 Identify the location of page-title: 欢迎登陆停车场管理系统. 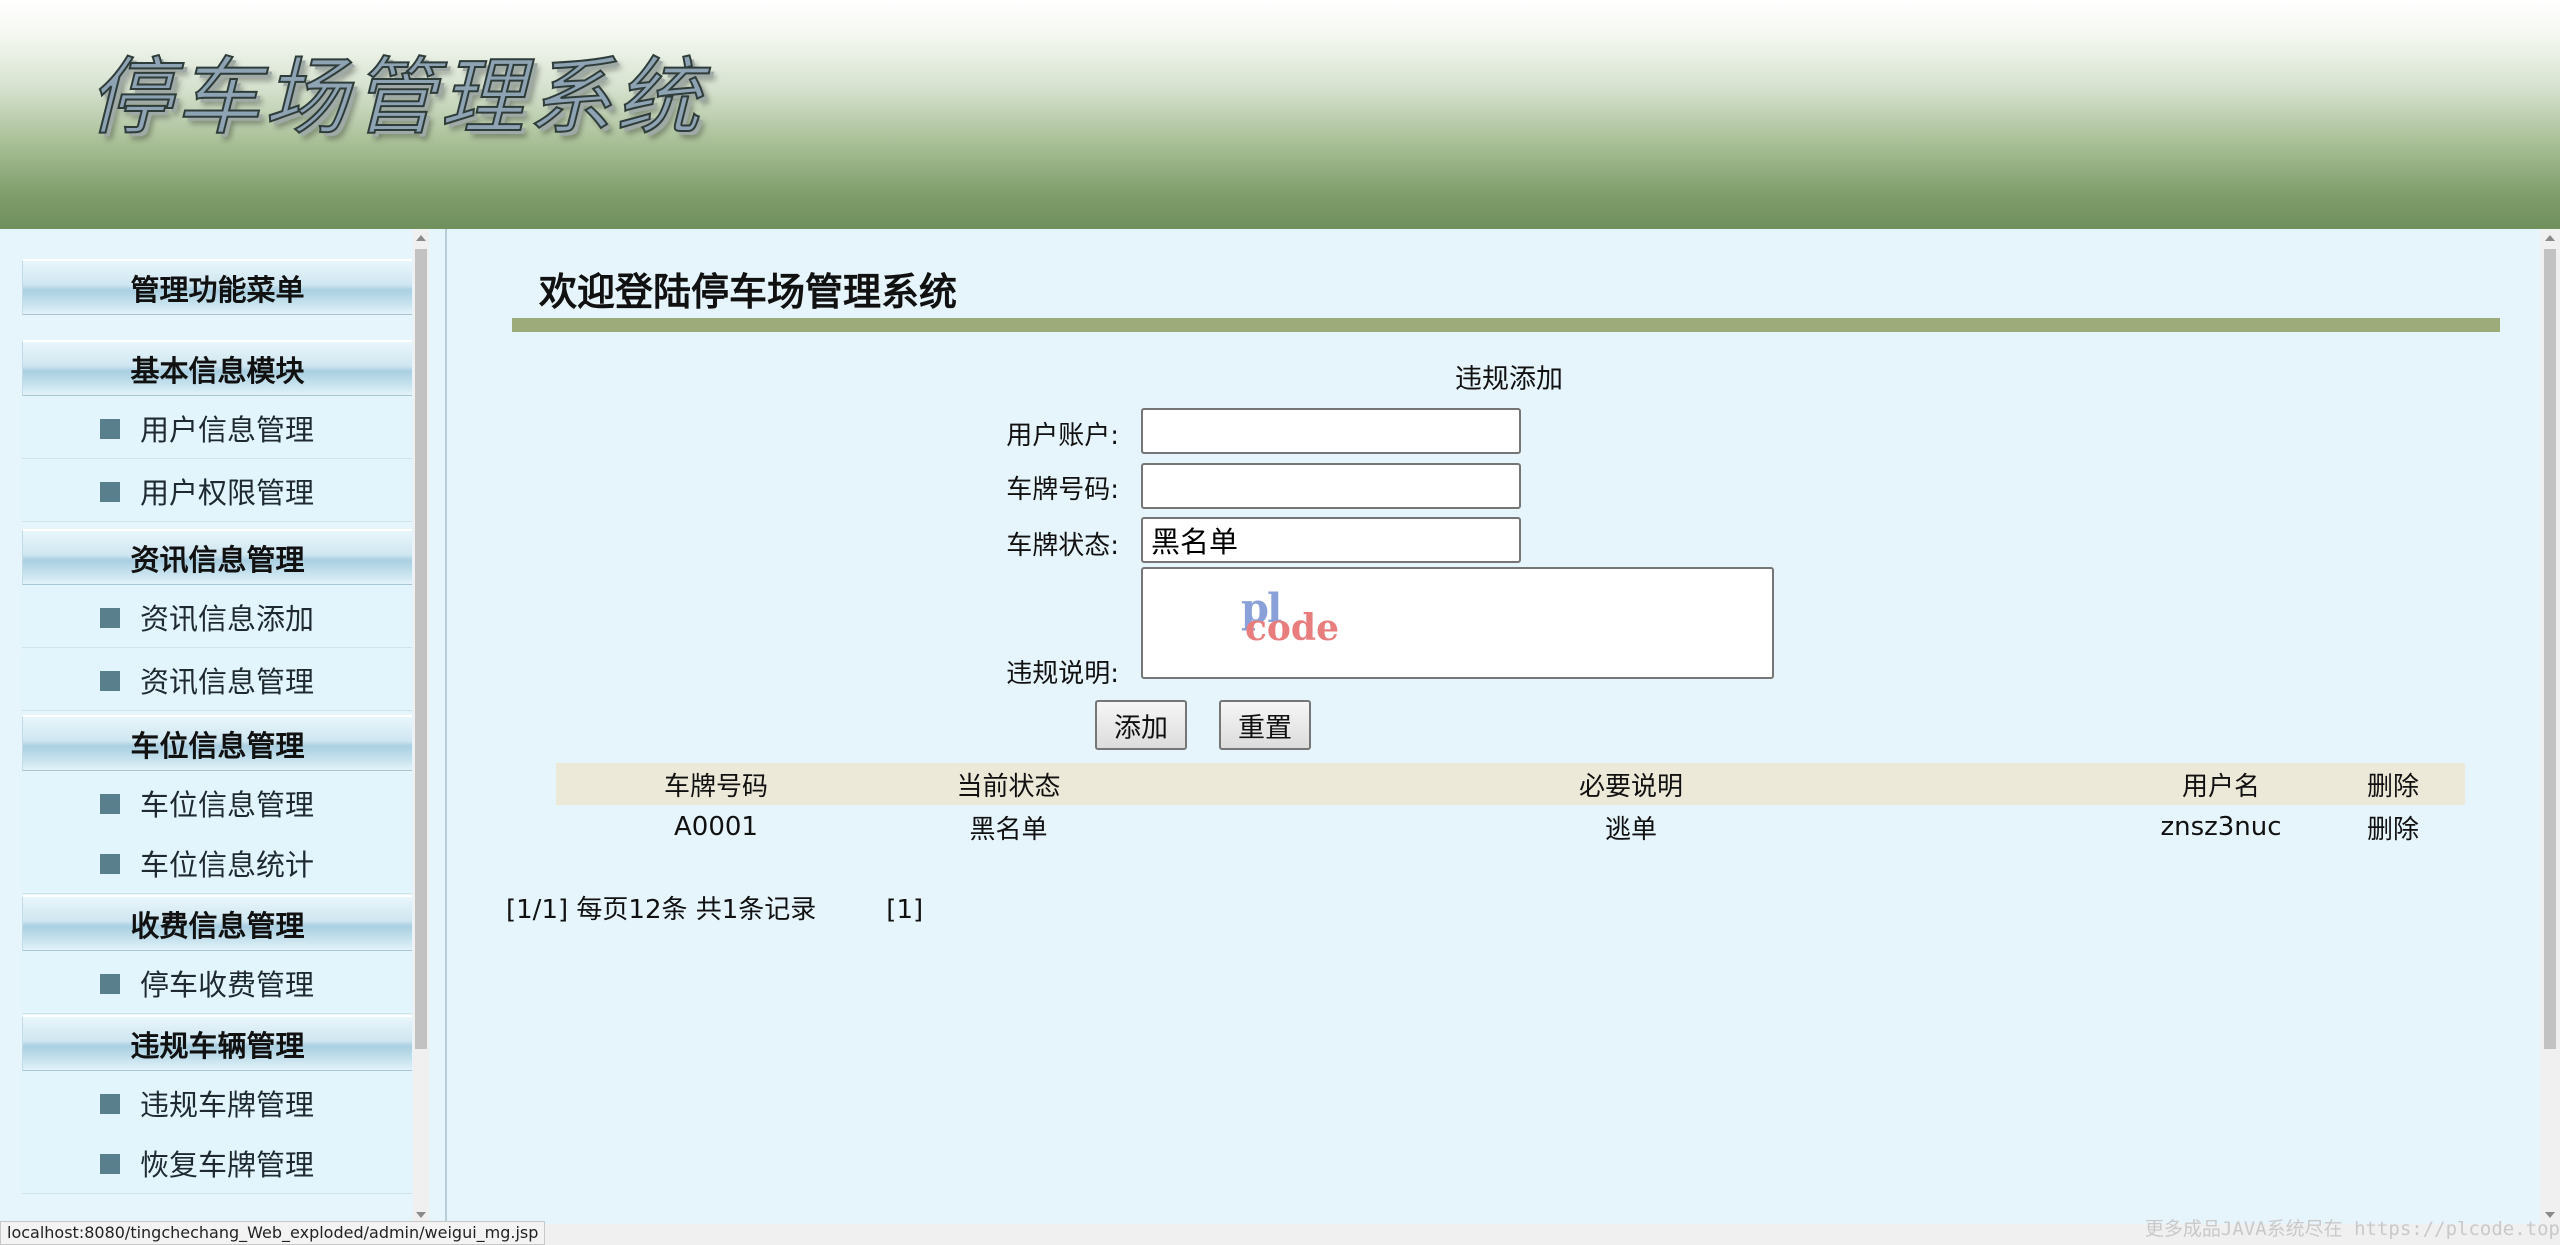
(748, 291).